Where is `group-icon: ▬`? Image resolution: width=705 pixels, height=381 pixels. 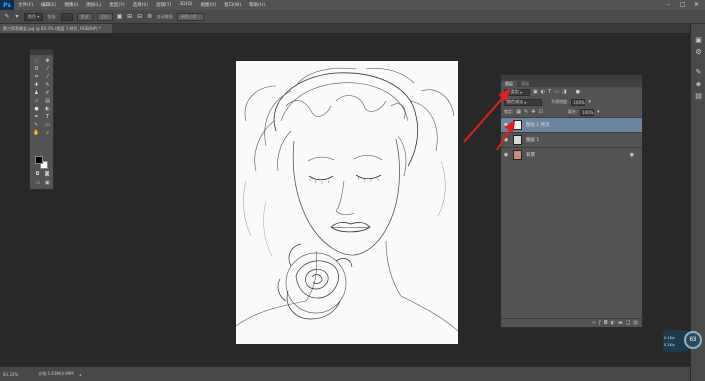
group-icon: ▬ is located at coordinates (620, 323).